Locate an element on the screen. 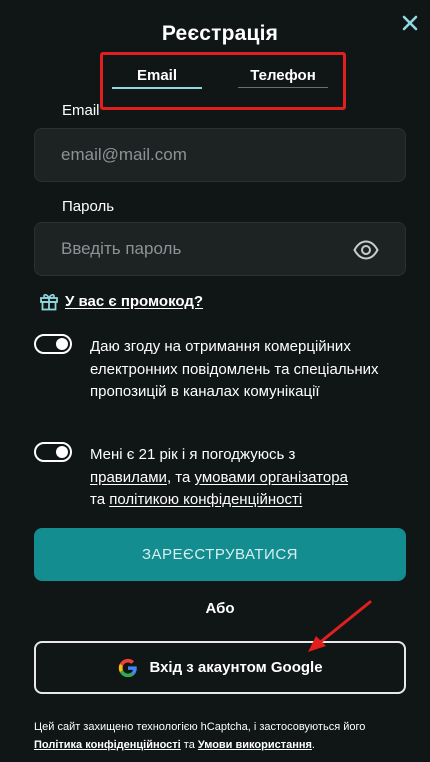 The width and height of the screenshot is (430, 762). register-button: ЗАРЕЄСТРУВАТИСЯ is located at coordinates (220, 554).